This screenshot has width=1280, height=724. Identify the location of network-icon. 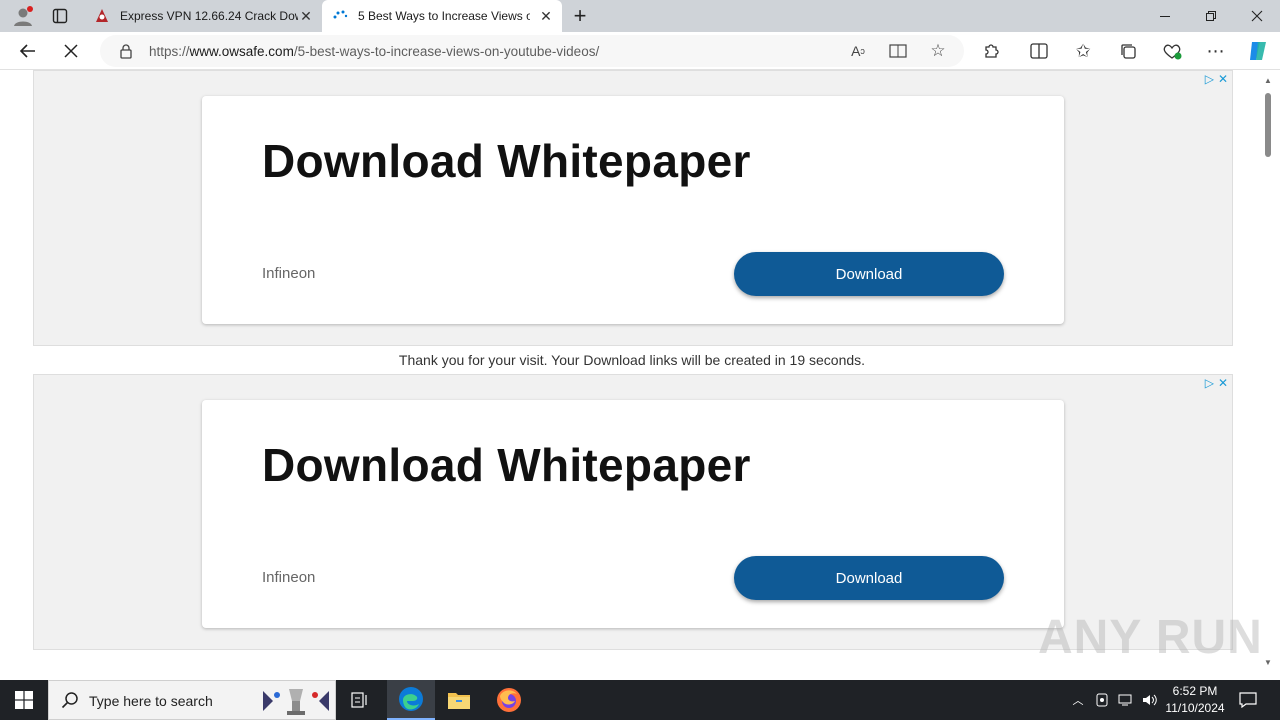
(1126, 700).